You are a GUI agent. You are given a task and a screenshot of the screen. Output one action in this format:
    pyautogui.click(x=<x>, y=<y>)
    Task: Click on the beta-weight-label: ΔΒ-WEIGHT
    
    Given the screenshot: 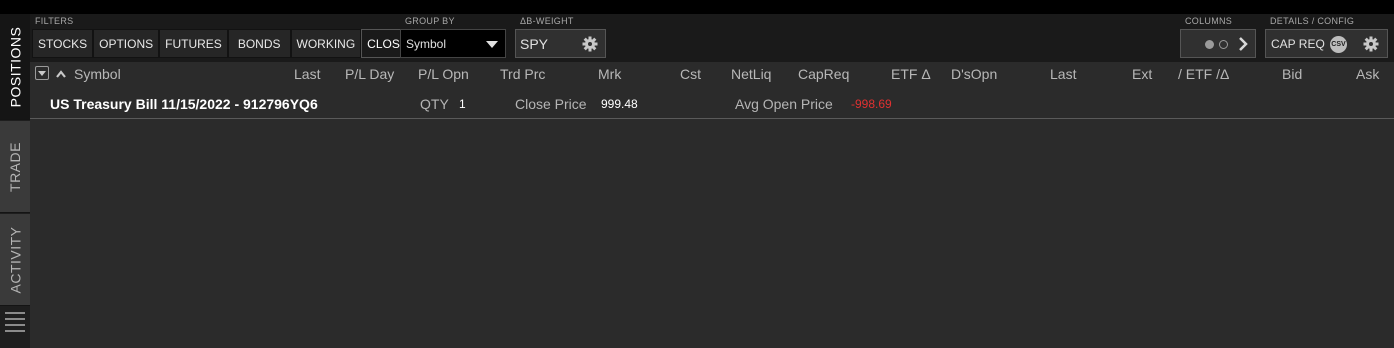 What is the action you would take?
    pyautogui.click(x=547, y=21)
    